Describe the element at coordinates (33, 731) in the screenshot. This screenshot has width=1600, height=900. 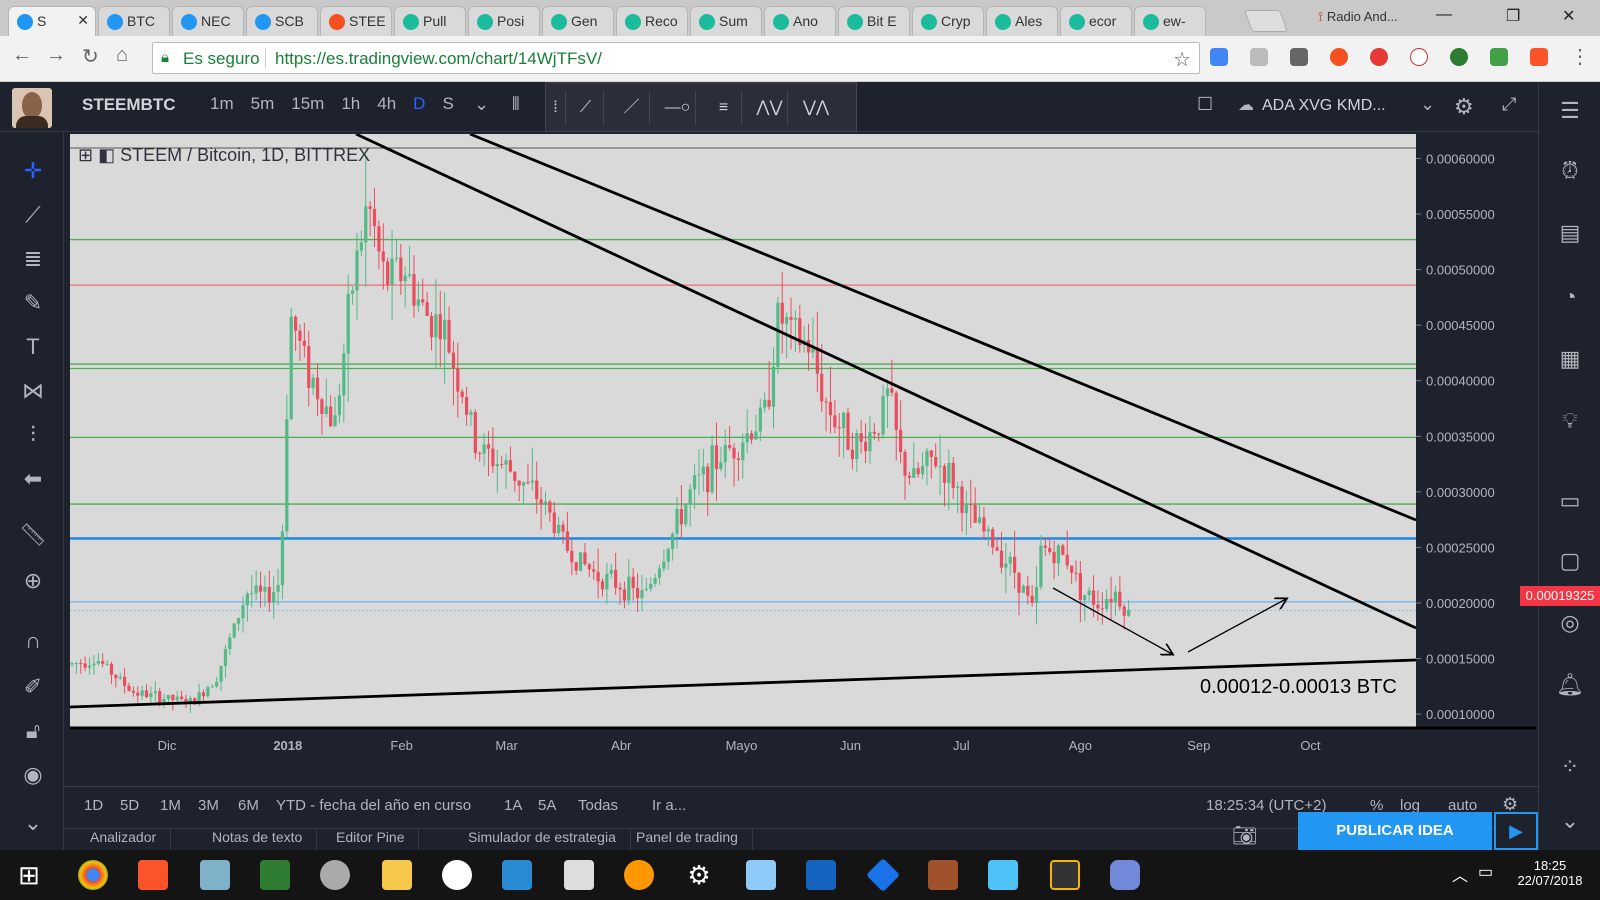
I see `unlock-icon: 🔓︎` at that location.